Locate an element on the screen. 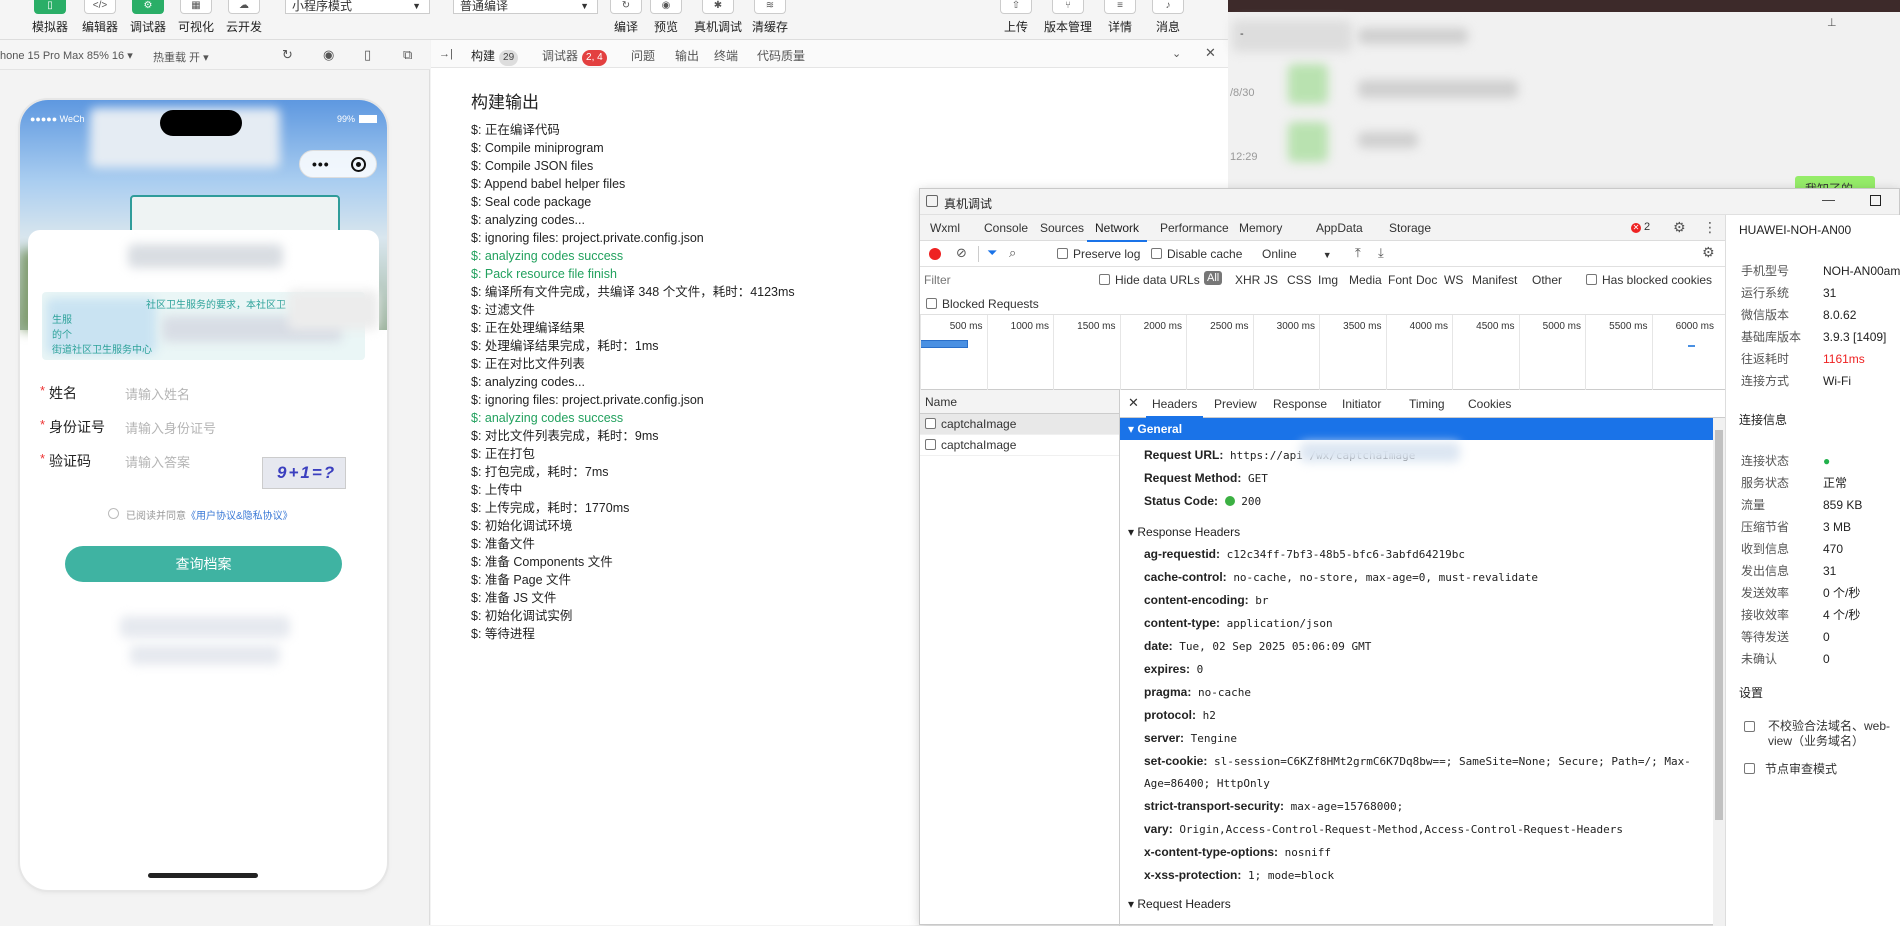  type-filter-doc: Doc is located at coordinates (1426, 280).